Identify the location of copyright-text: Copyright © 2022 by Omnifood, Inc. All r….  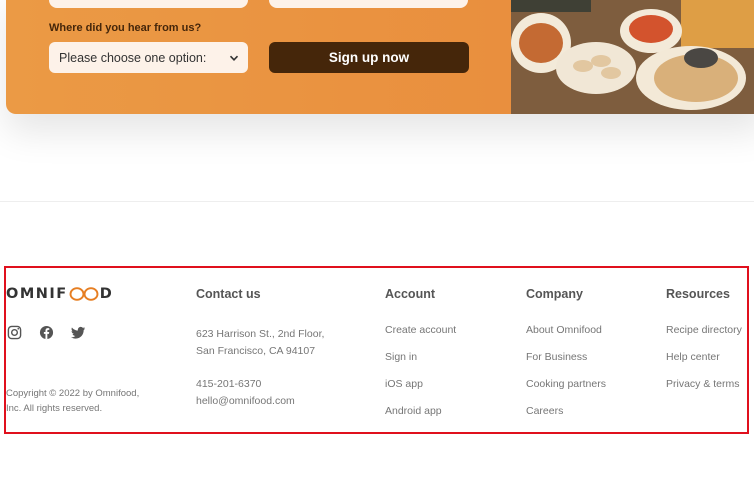
(81, 401).